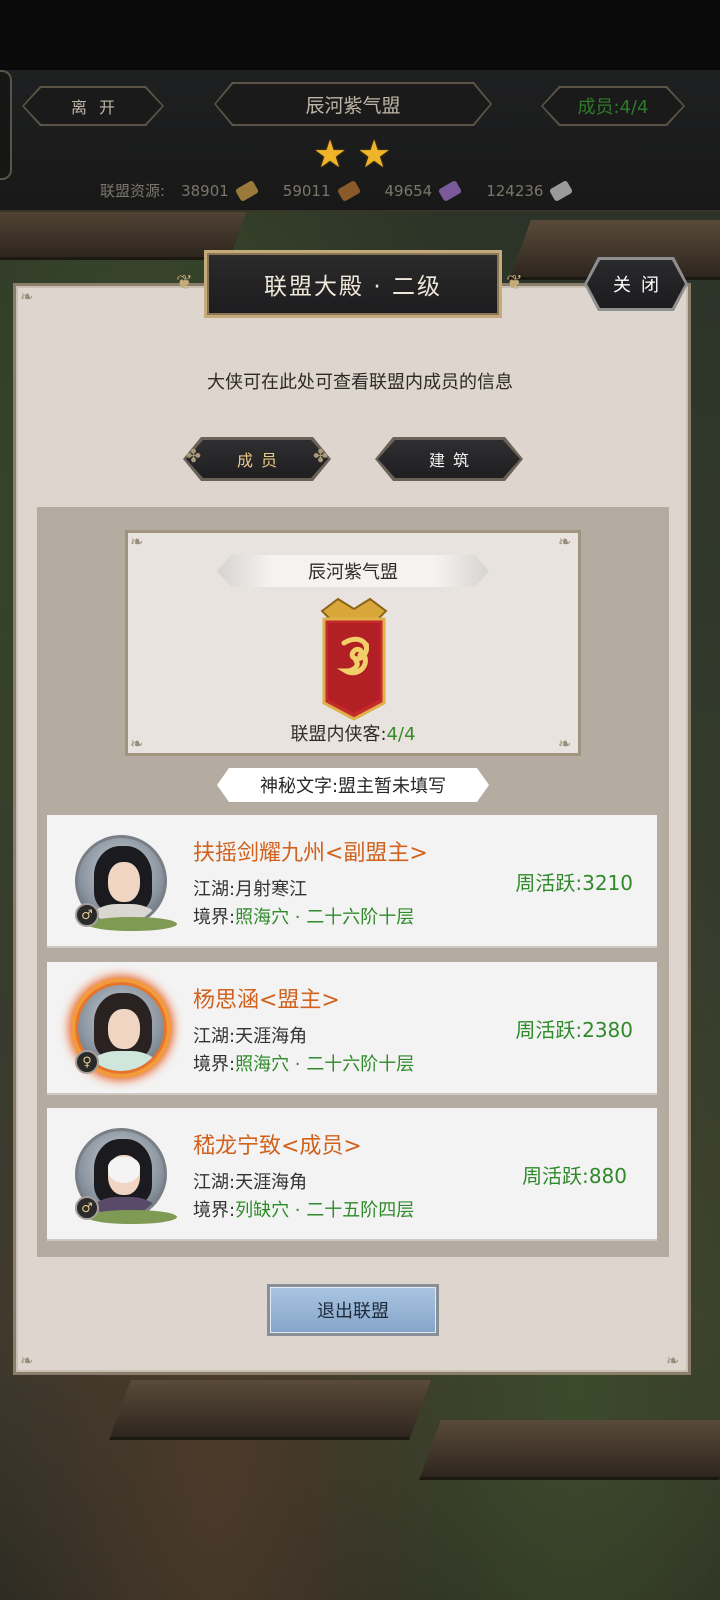 This screenshot has width=720, height=1600. I want to click on alliance-motto: 神秘文字:盟主暂未填写, so click(353, 785).